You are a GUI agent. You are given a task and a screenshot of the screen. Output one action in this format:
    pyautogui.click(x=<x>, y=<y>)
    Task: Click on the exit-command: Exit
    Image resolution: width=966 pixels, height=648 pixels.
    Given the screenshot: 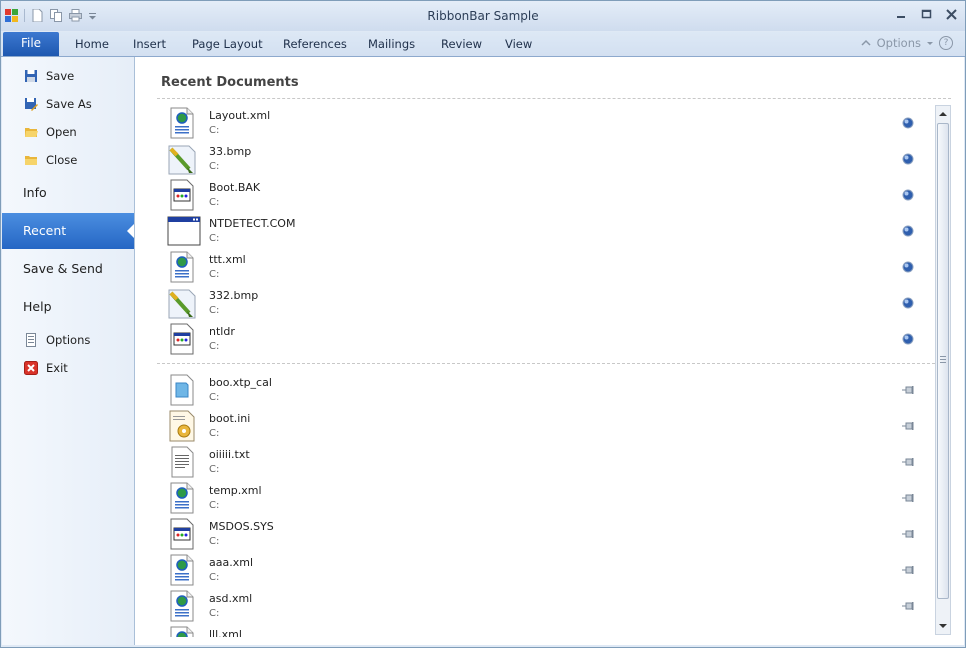 What is the action you would take?
    pyautogui.click(x=68, y=368)
    